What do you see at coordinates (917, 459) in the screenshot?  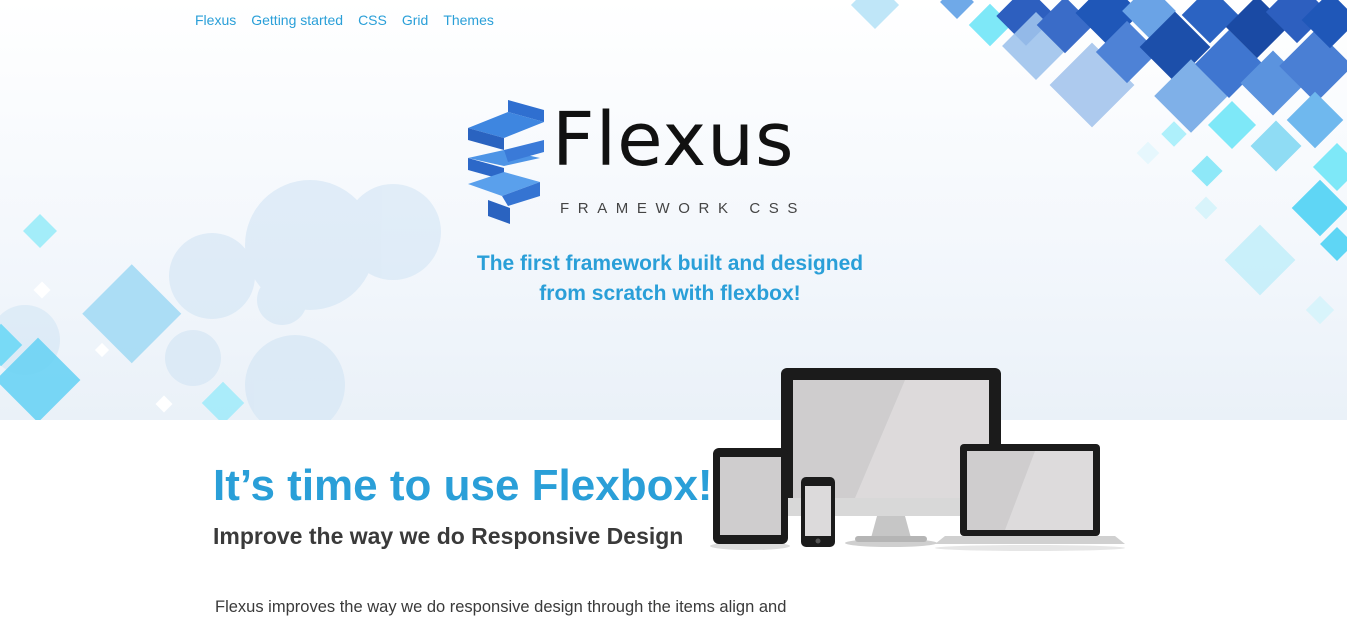 I see `responsive-devices-icon` at bounding box center [917, 459].